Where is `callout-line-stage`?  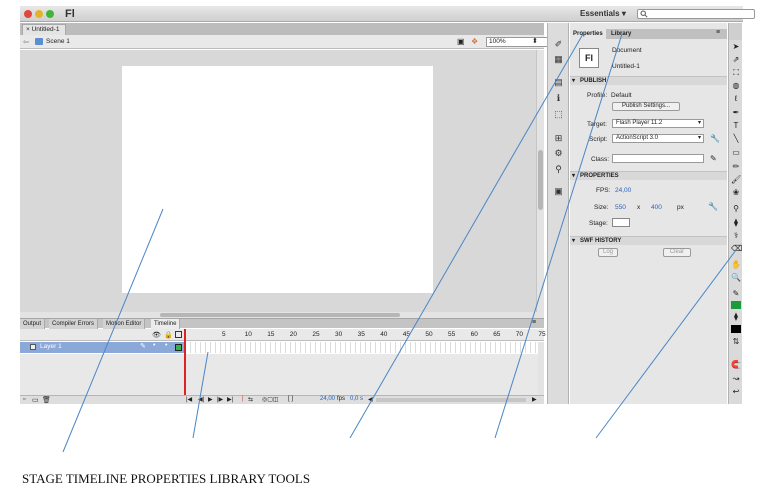
callout-line-stage is located at coordinates (113, 330).